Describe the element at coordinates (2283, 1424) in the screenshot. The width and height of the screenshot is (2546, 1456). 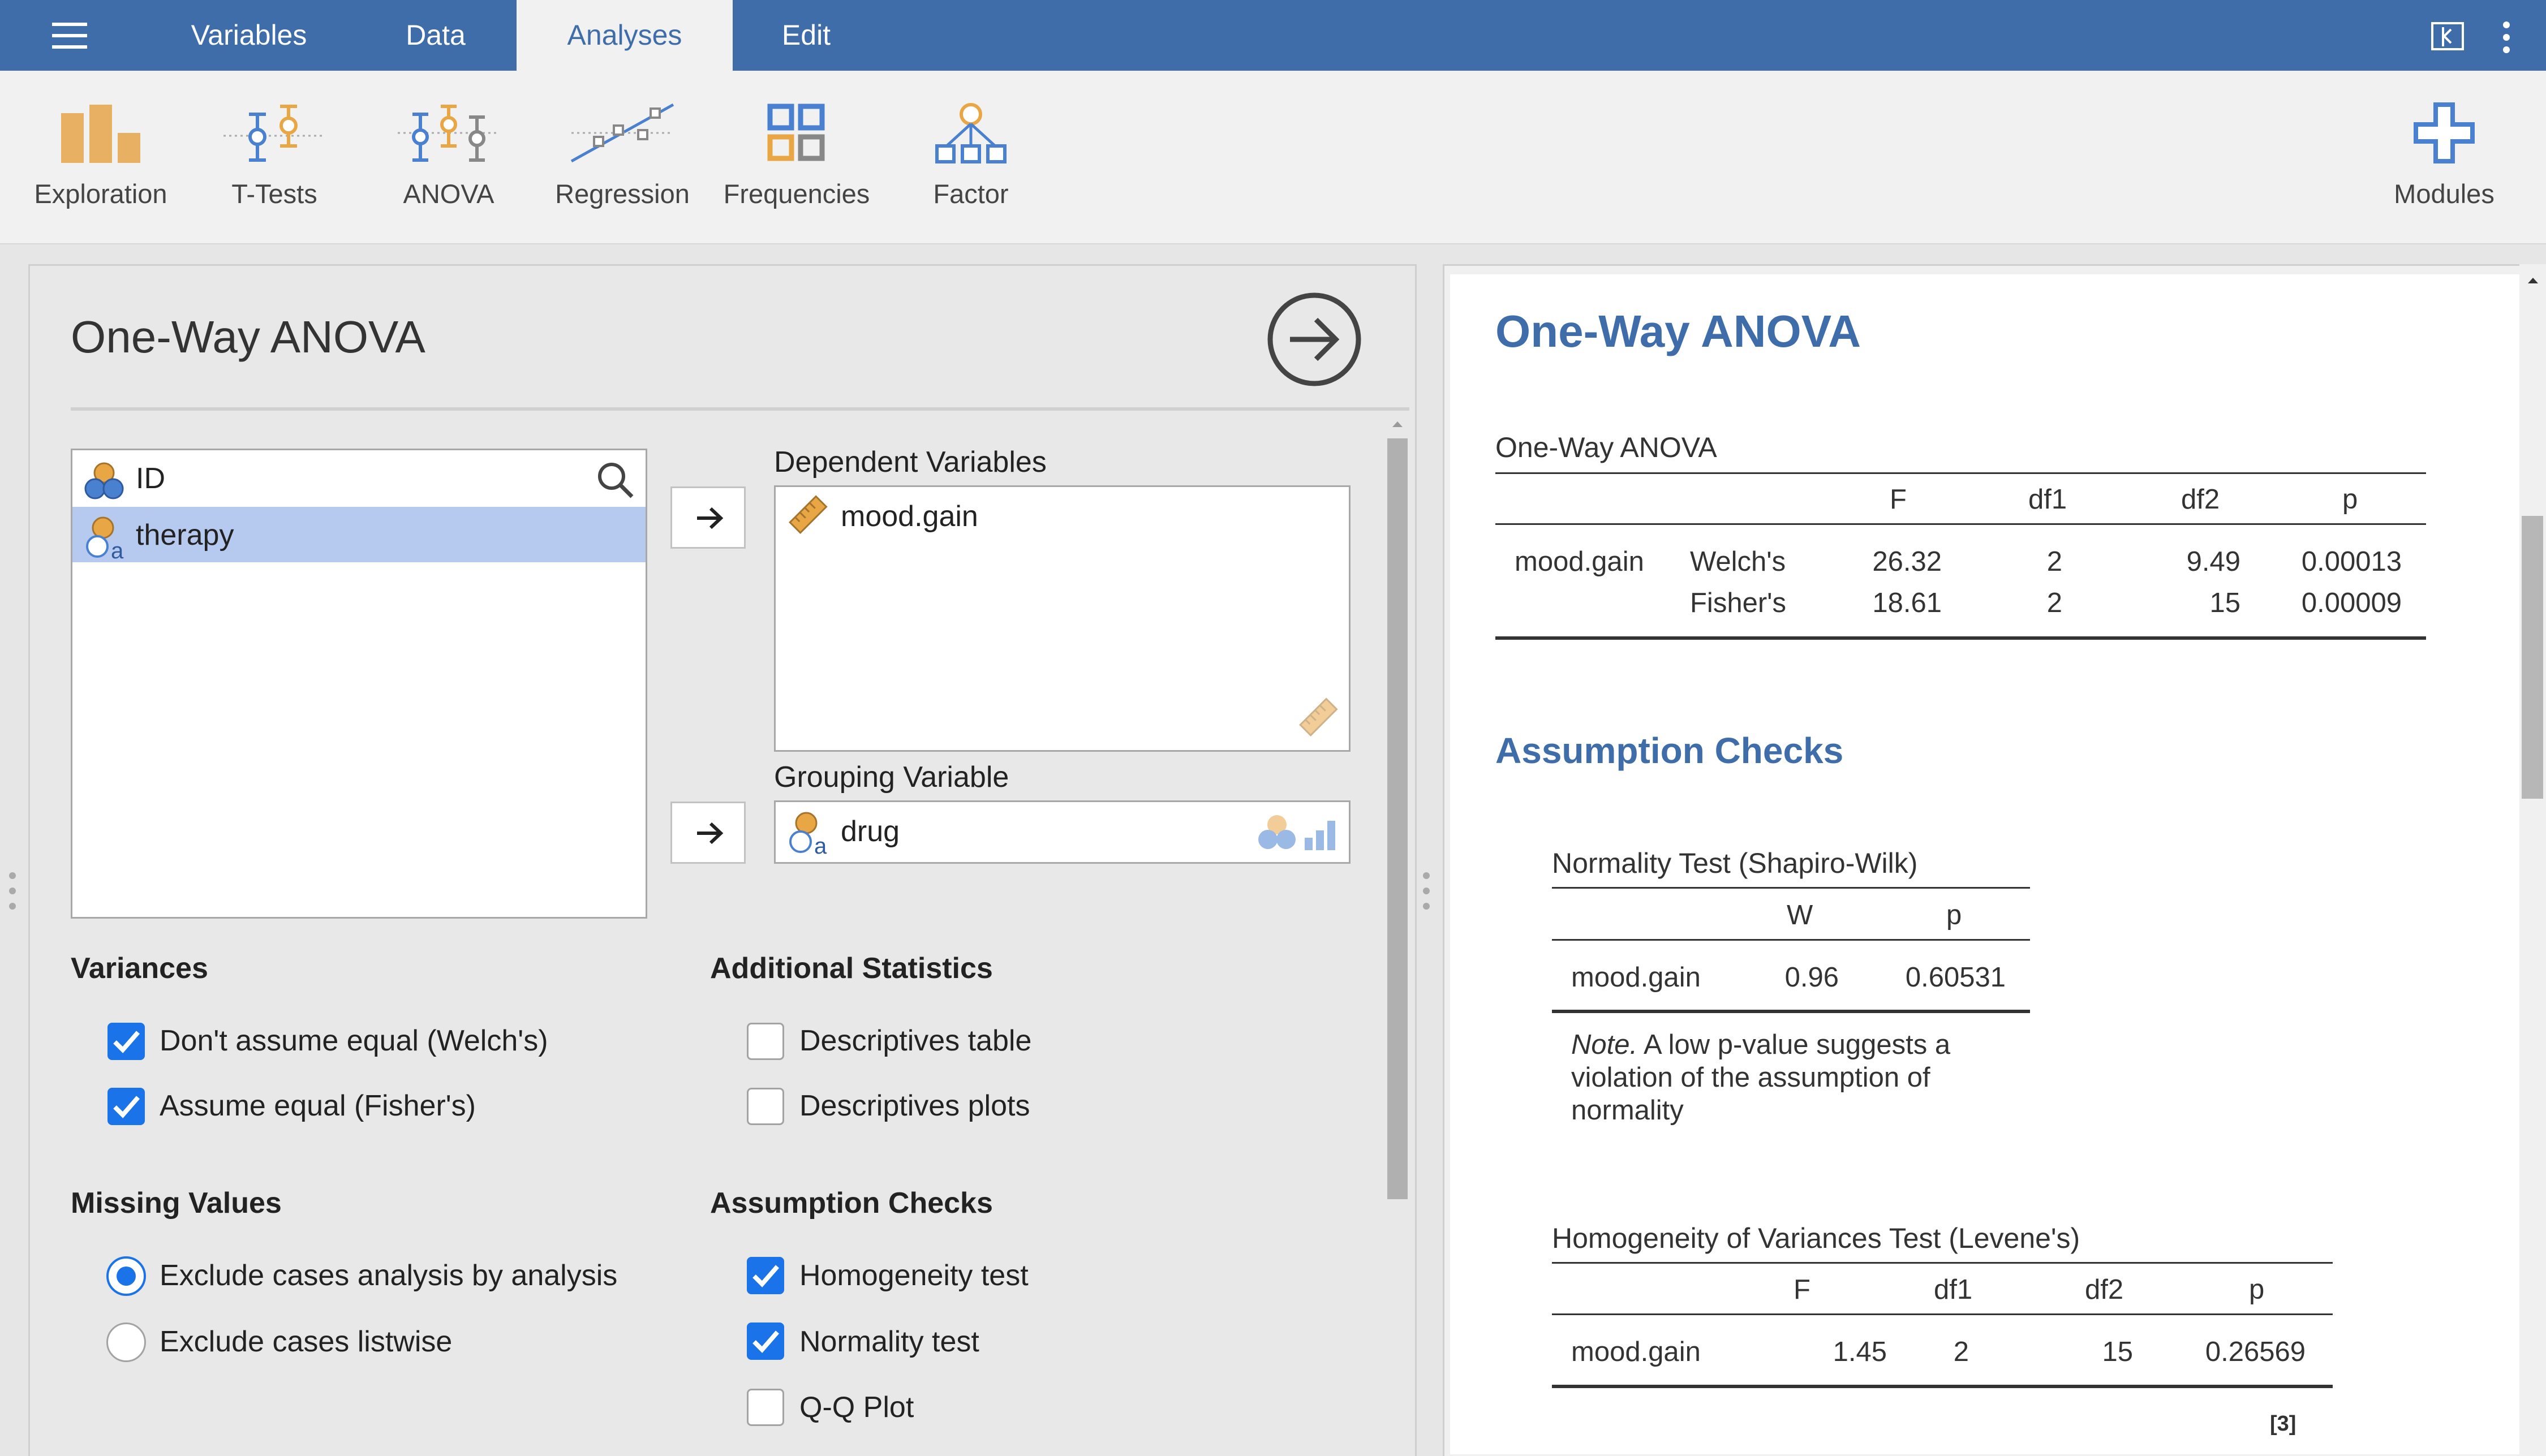
I see `reference-footnote: [3]` at that location.